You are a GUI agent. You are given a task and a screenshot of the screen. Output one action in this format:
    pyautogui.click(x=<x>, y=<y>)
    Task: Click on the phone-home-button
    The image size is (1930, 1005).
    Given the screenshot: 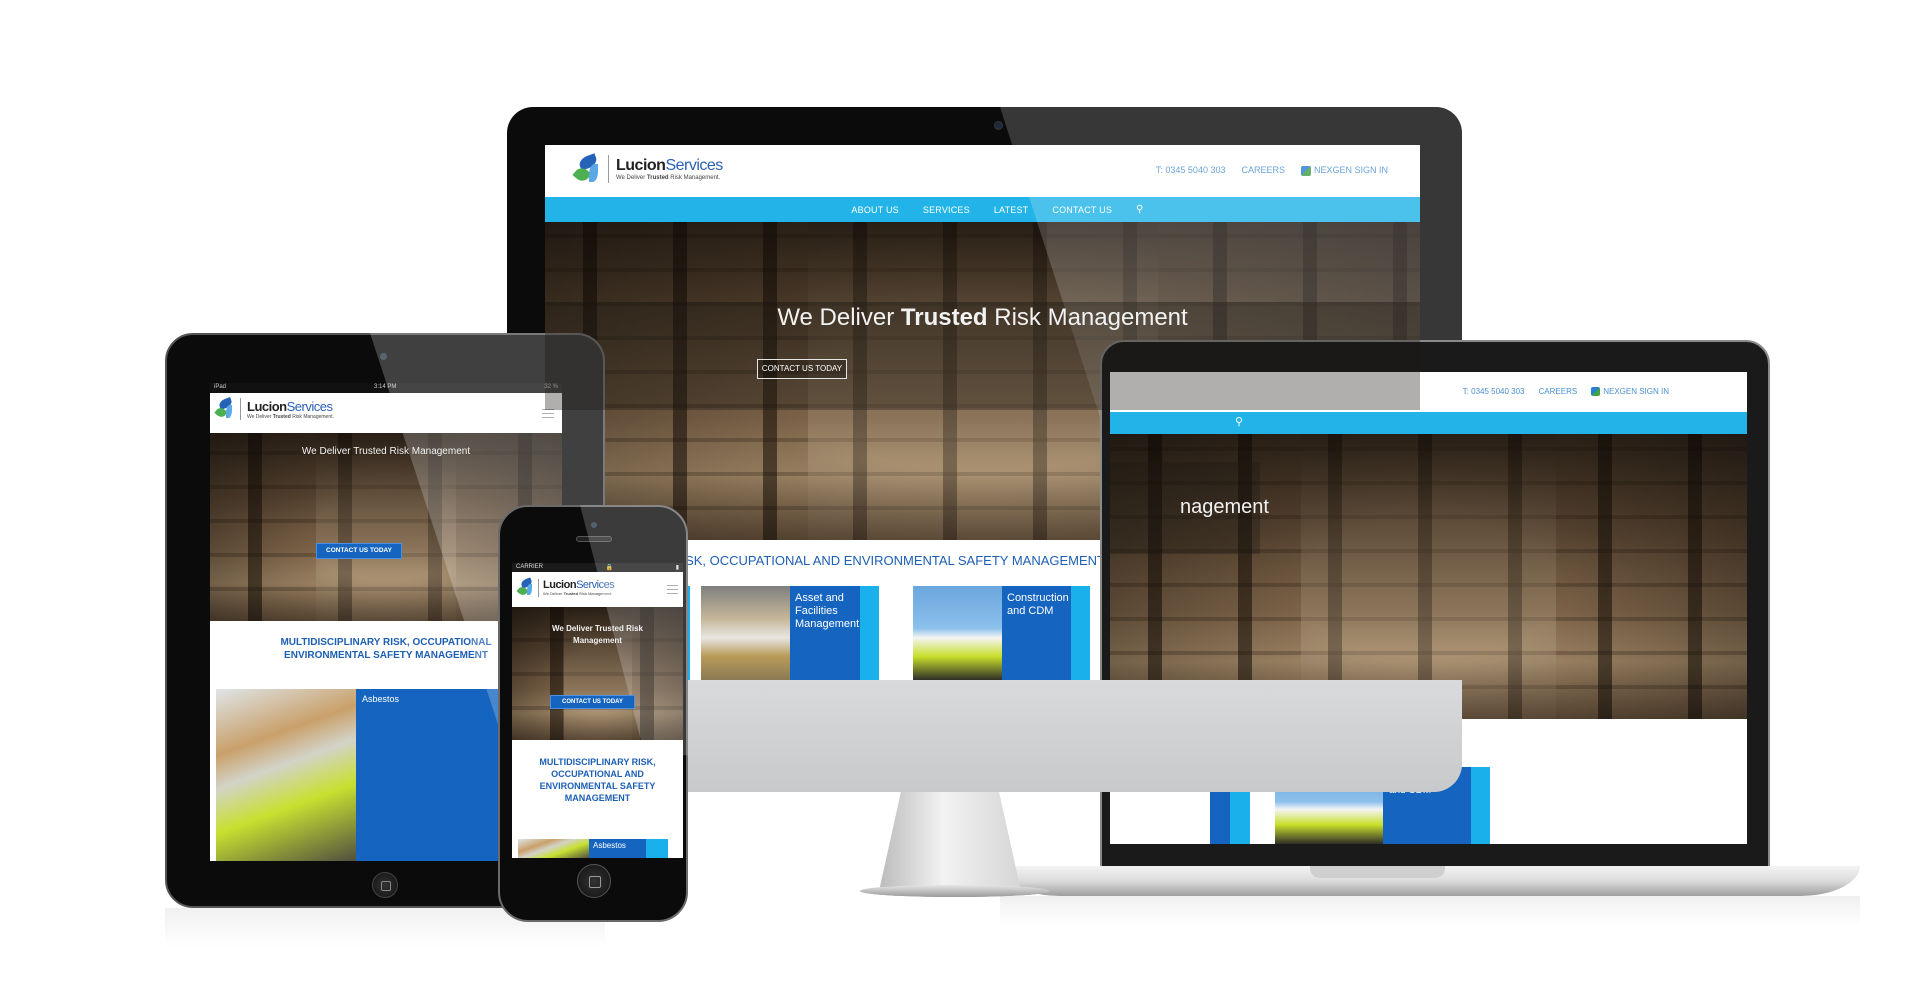 What is the action you would take?
    pyautogui.click(x=594, y=881)
    